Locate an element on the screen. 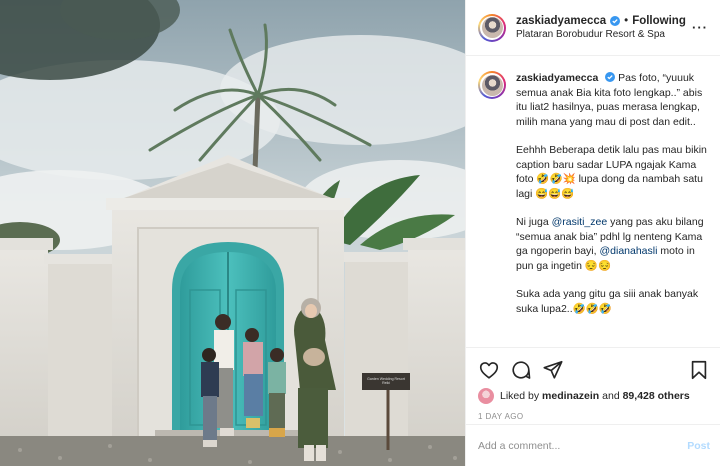 Image resolution: width=720 pixels, height=466 pixels. comment-input is located at coordinates (583, 445).